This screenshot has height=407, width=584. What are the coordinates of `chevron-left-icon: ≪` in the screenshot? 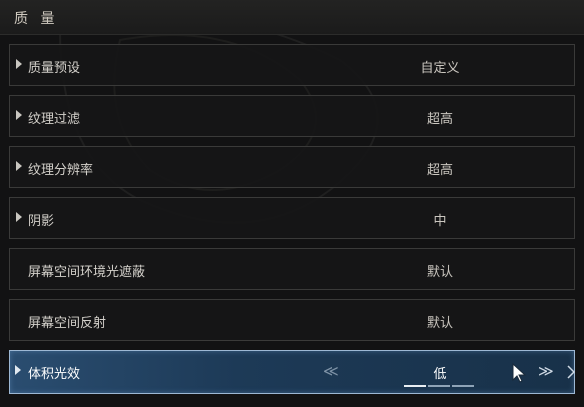 It's located at (331, 371).